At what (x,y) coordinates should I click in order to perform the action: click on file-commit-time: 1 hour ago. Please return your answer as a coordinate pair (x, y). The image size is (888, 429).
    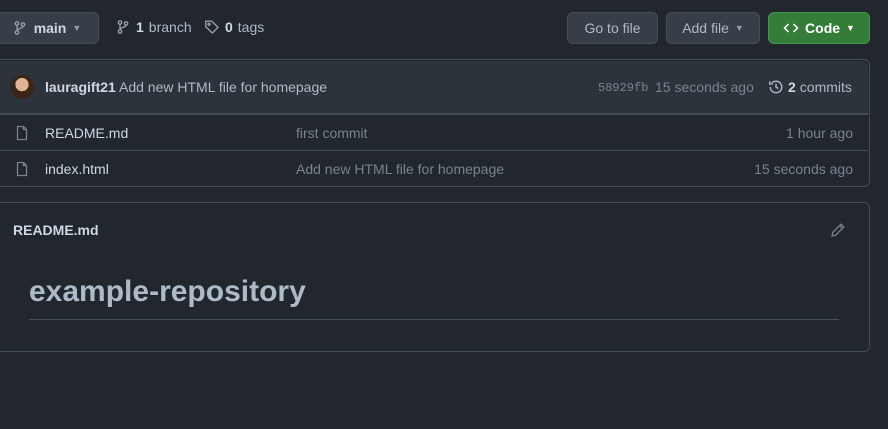
    Looking at the image, I should click on (819, 133).